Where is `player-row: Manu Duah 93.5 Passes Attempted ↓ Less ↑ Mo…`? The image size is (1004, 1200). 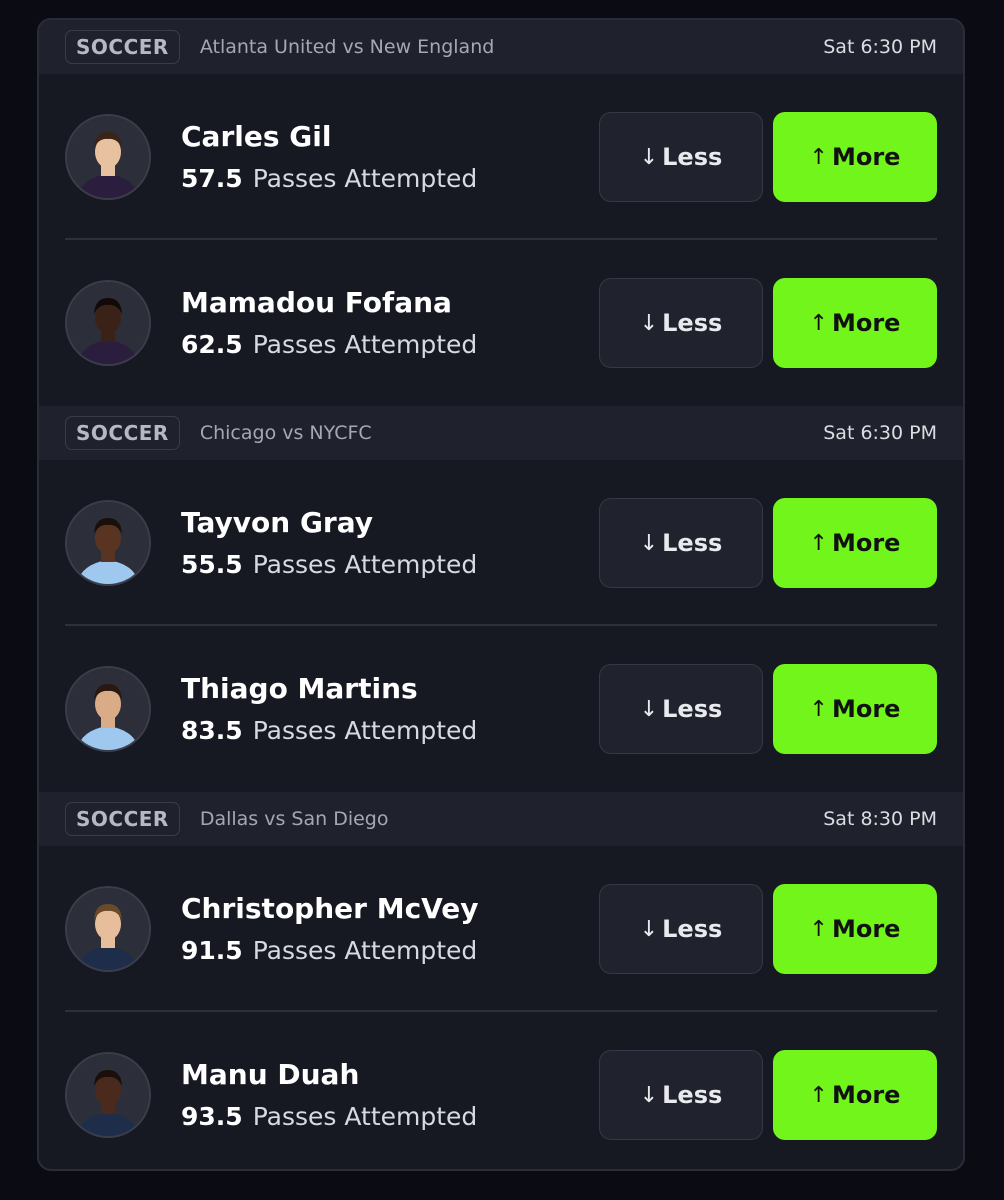 player-row: Manu Duah 93.5 Passes Attempted ↓ Less ↑ Mo… is located at coordinates (501, 1090).